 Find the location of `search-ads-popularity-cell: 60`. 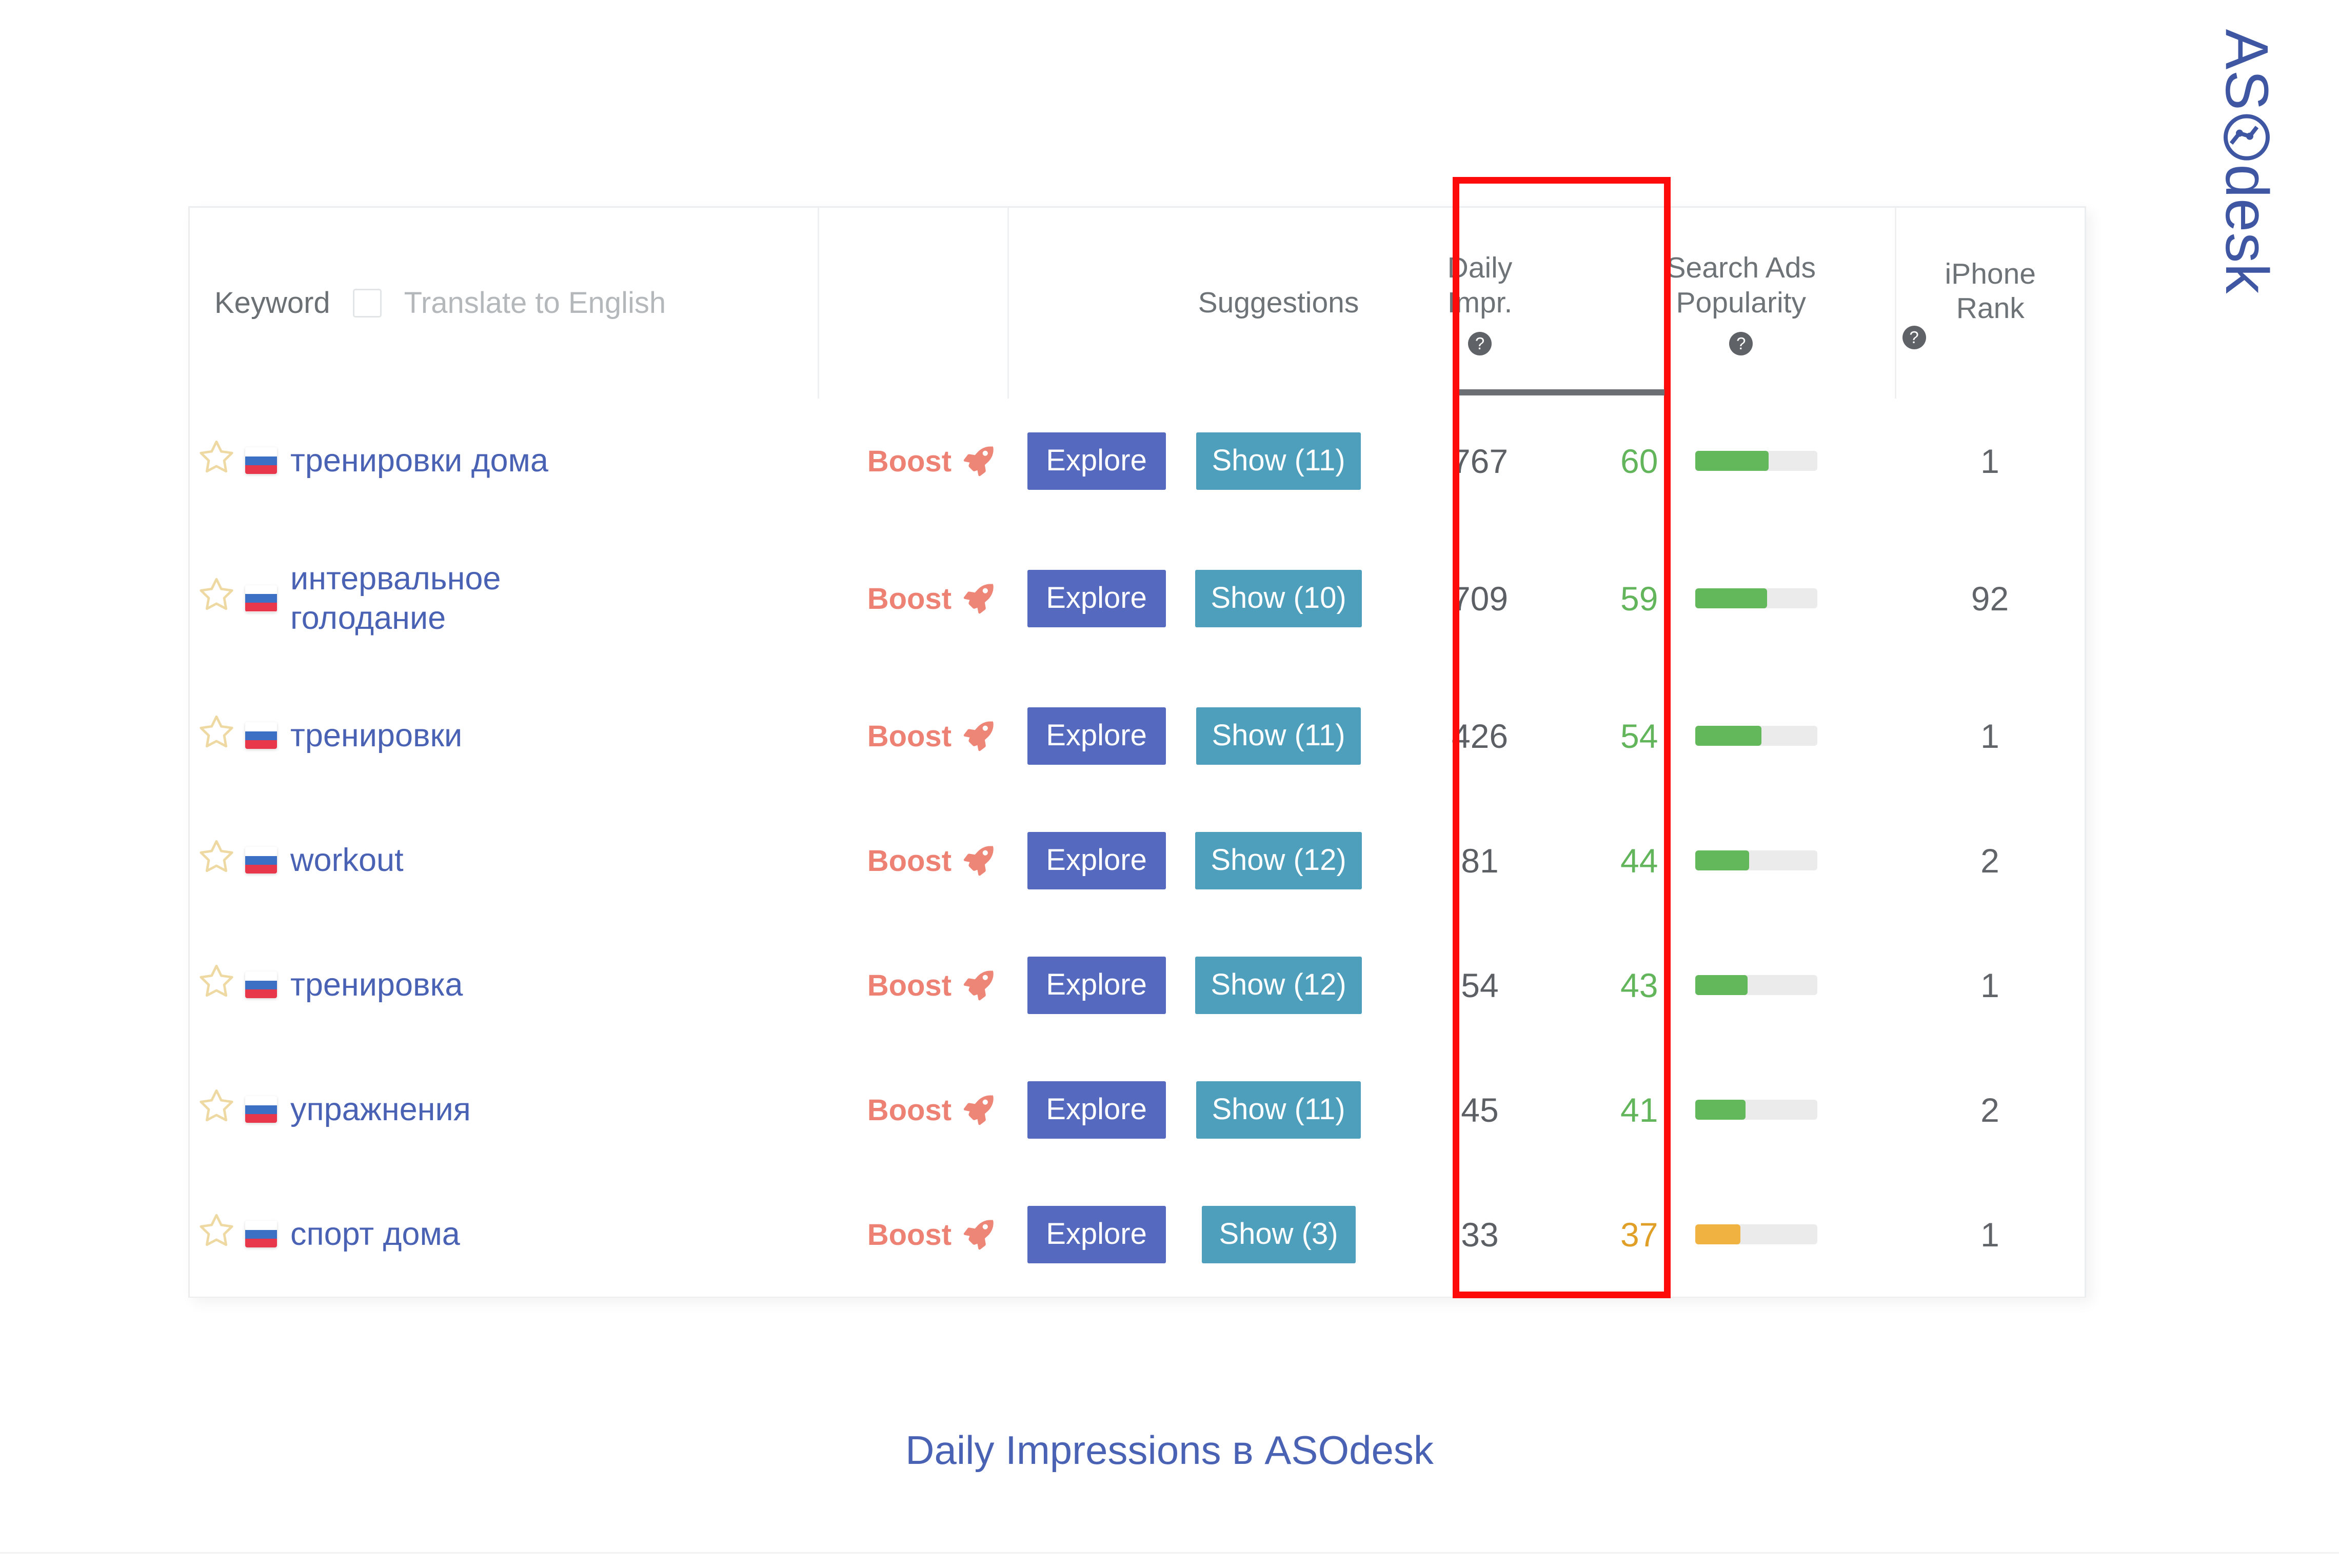

search-ads-popularity-cell: 60 is located at coordinates (1742, 461).